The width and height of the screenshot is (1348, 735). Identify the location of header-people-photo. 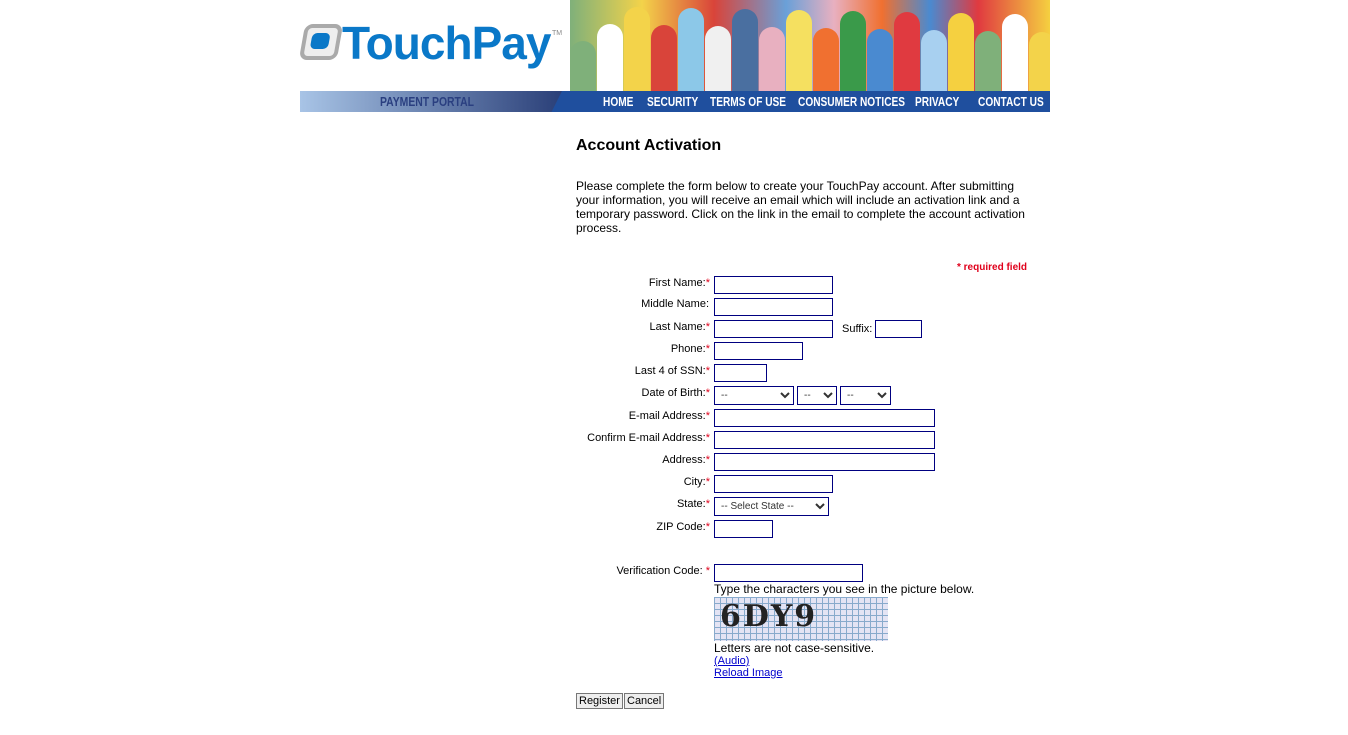
(810, 45).